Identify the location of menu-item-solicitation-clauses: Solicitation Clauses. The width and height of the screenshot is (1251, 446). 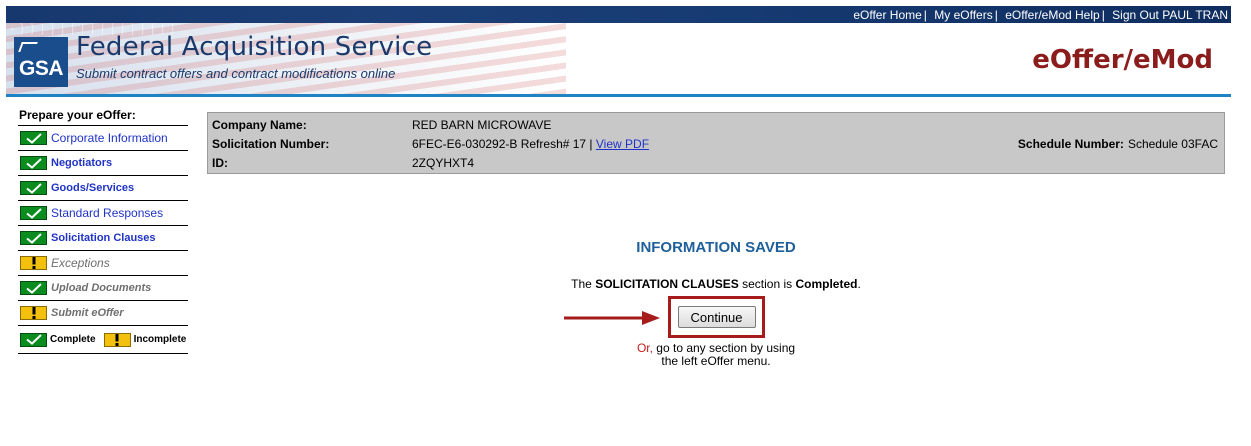
(103, 238).